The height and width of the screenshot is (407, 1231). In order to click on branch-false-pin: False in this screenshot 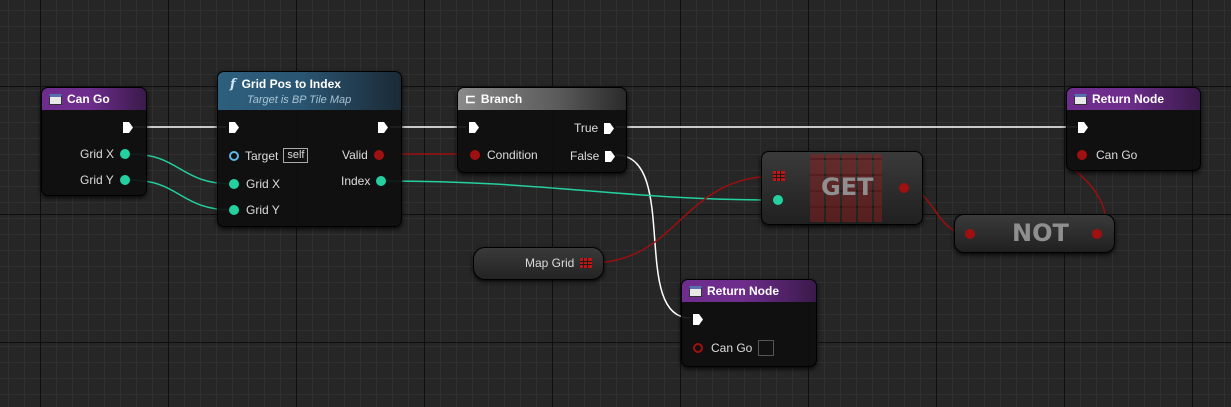, I will do `click(593, 156)`.